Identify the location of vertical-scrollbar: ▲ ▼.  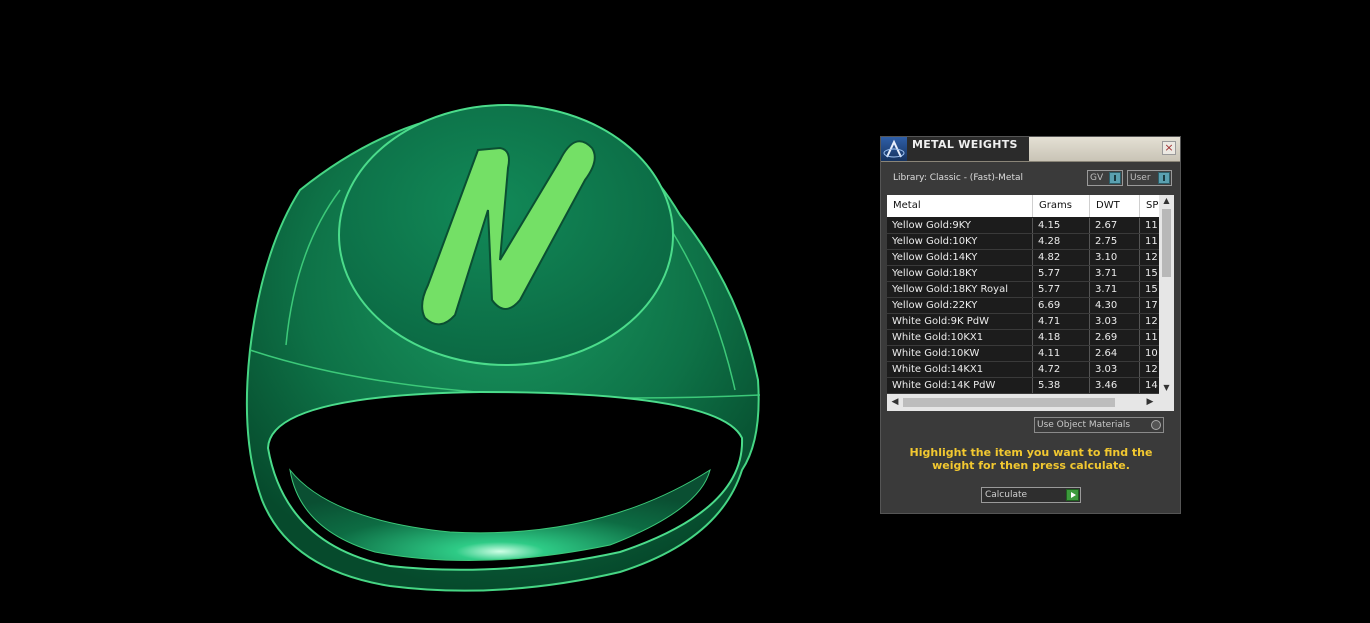
(1166, 294).